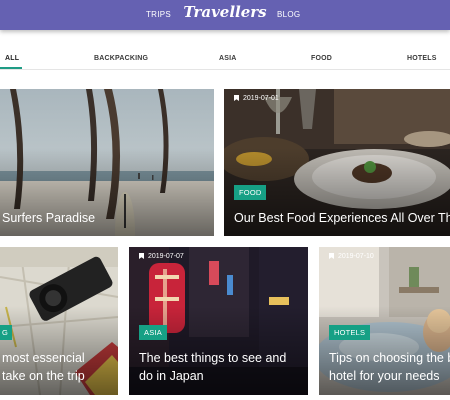 The image size is (450, 400). What do you see at coordinates (225, 69) in the screenshot?
I see `filter-divider` at bounding box center [225, 69].